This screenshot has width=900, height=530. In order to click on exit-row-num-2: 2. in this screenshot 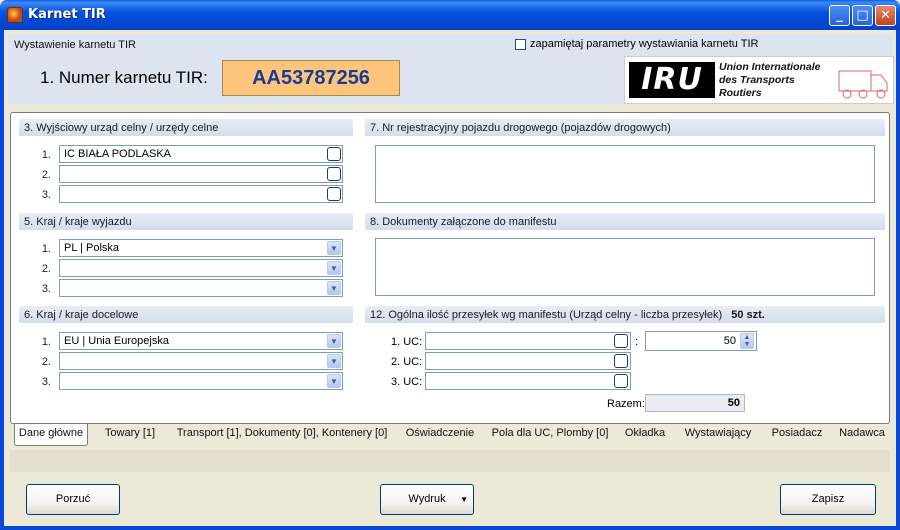, I will do `click(46, 269)`.